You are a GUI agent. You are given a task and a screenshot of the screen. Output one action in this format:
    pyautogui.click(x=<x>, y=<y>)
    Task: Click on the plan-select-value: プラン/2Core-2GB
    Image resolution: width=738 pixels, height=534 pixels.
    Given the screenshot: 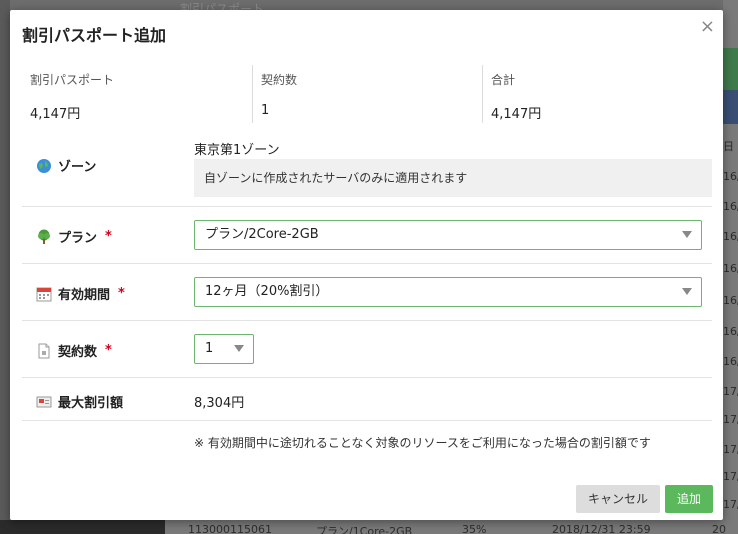 What is the action you would take?
    pyautogui.click(x=262, y=234)
    